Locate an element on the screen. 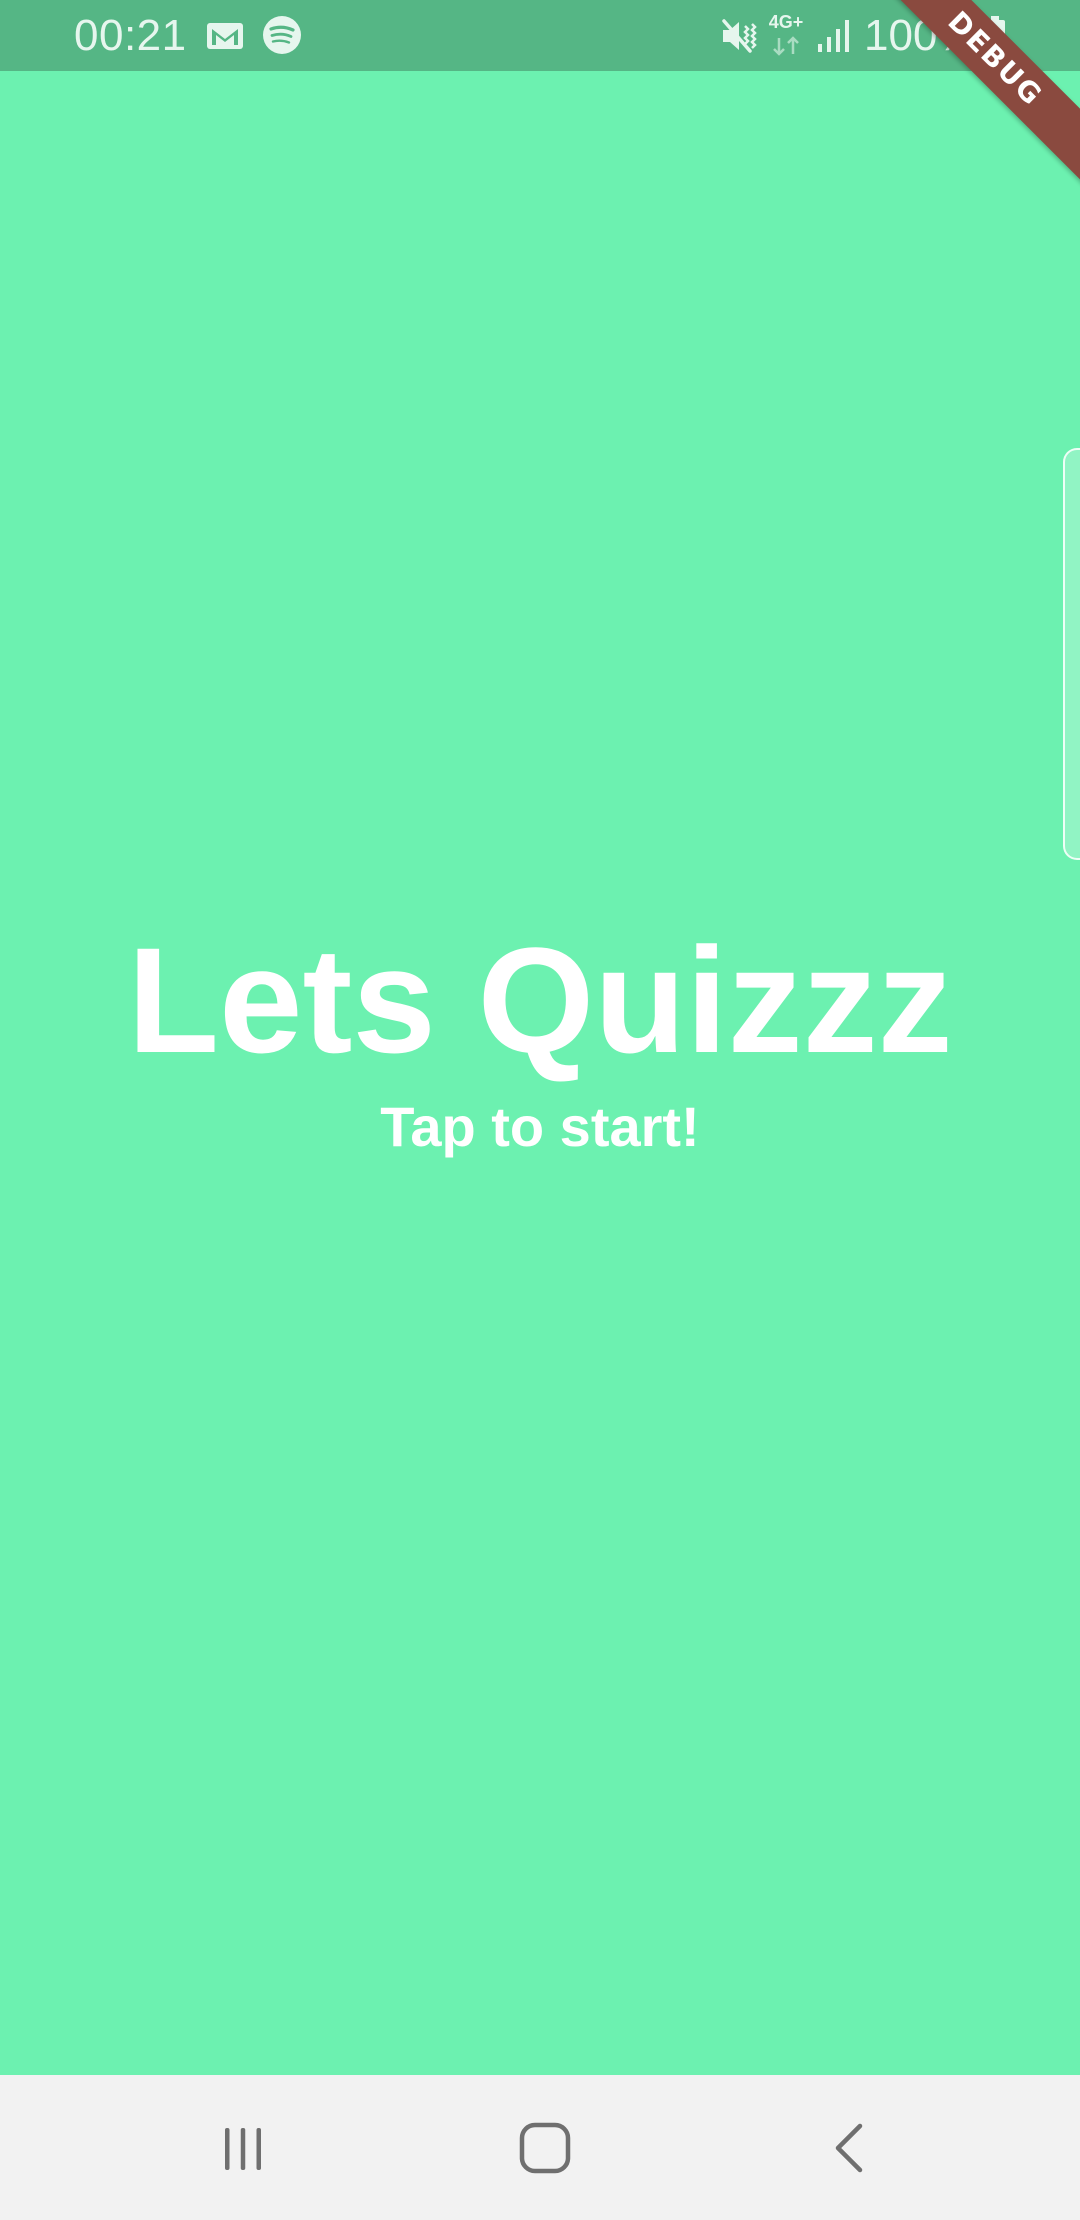 Image resolution: width=1080 pixels, height=2220 pixels. spotify-icon is located at coordinates (282, 35).